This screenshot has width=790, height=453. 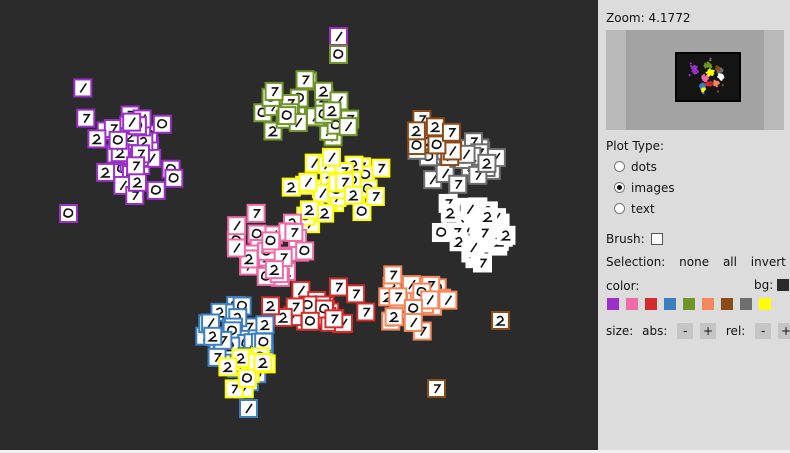 I want to click on select-invert-link: invert, so click(x=768, y=262).